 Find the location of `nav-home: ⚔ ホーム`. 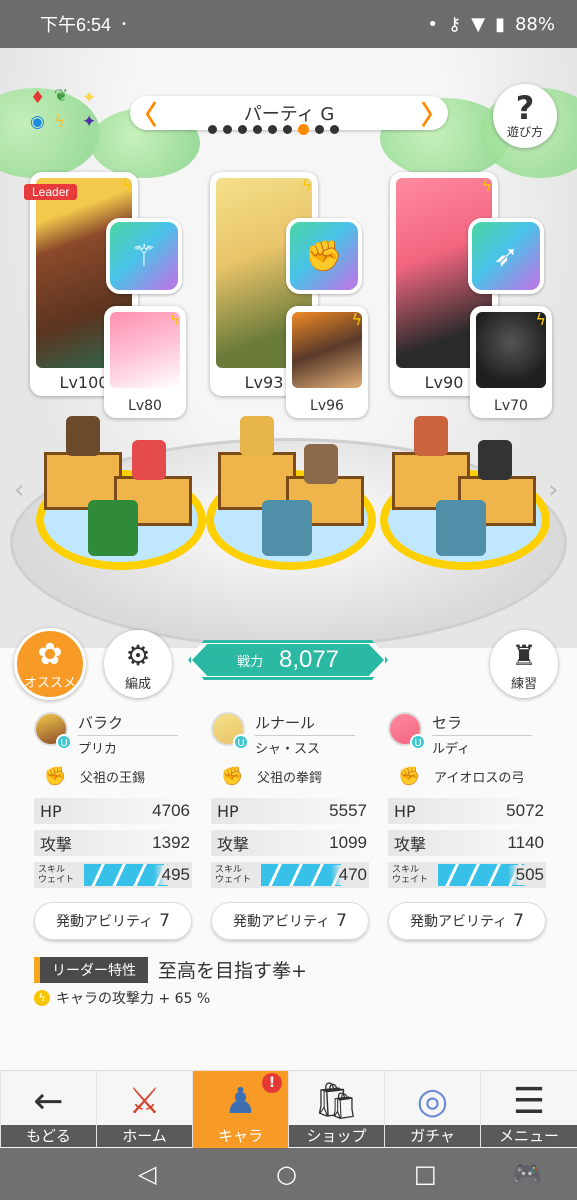

nav-home: ⚔ ホーム is located at coordinates (144, 1110).